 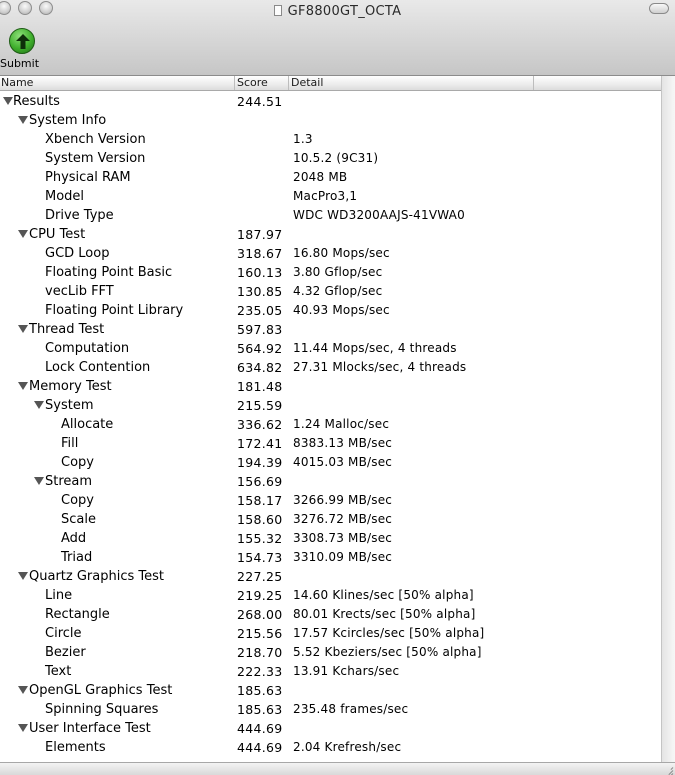 I want to click on outline-row: Memory Test 181.48, so click(x=330, y=386).